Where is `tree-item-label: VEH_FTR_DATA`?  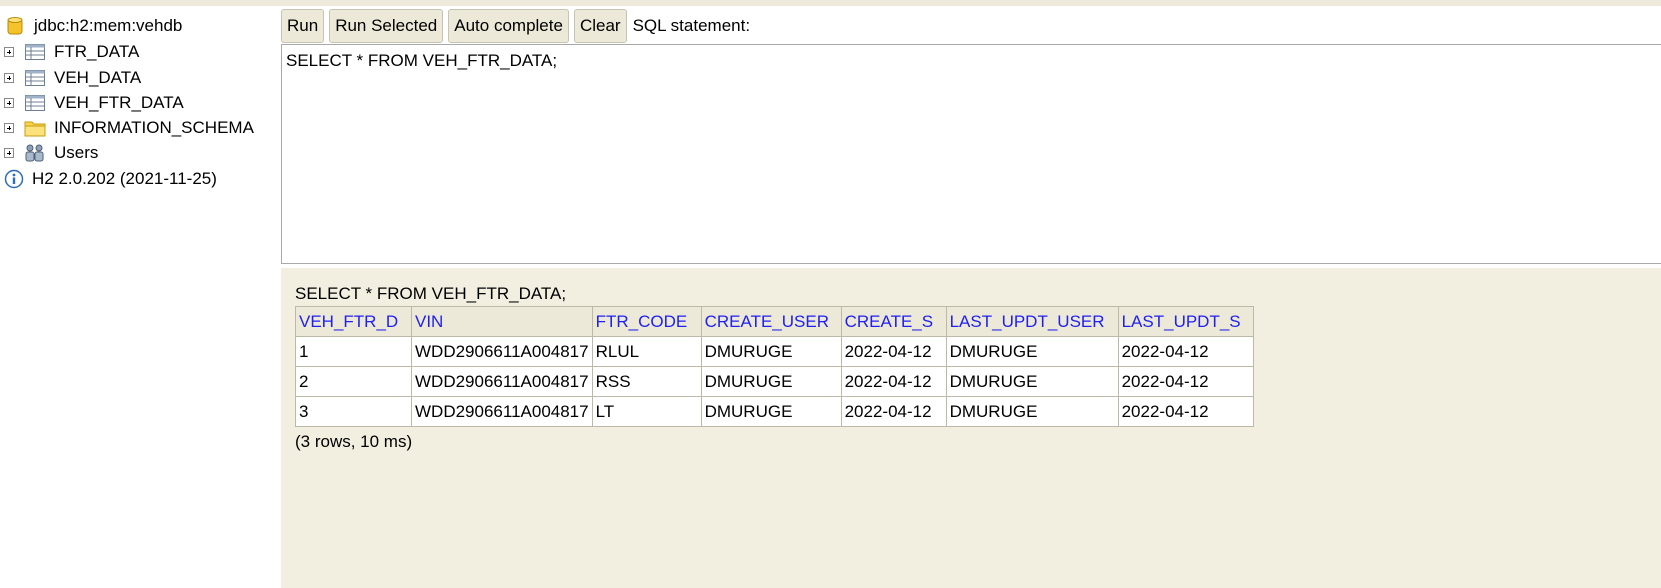
tree-item-label: VEH_FTR_DATA is located at coordinates (119, 102).